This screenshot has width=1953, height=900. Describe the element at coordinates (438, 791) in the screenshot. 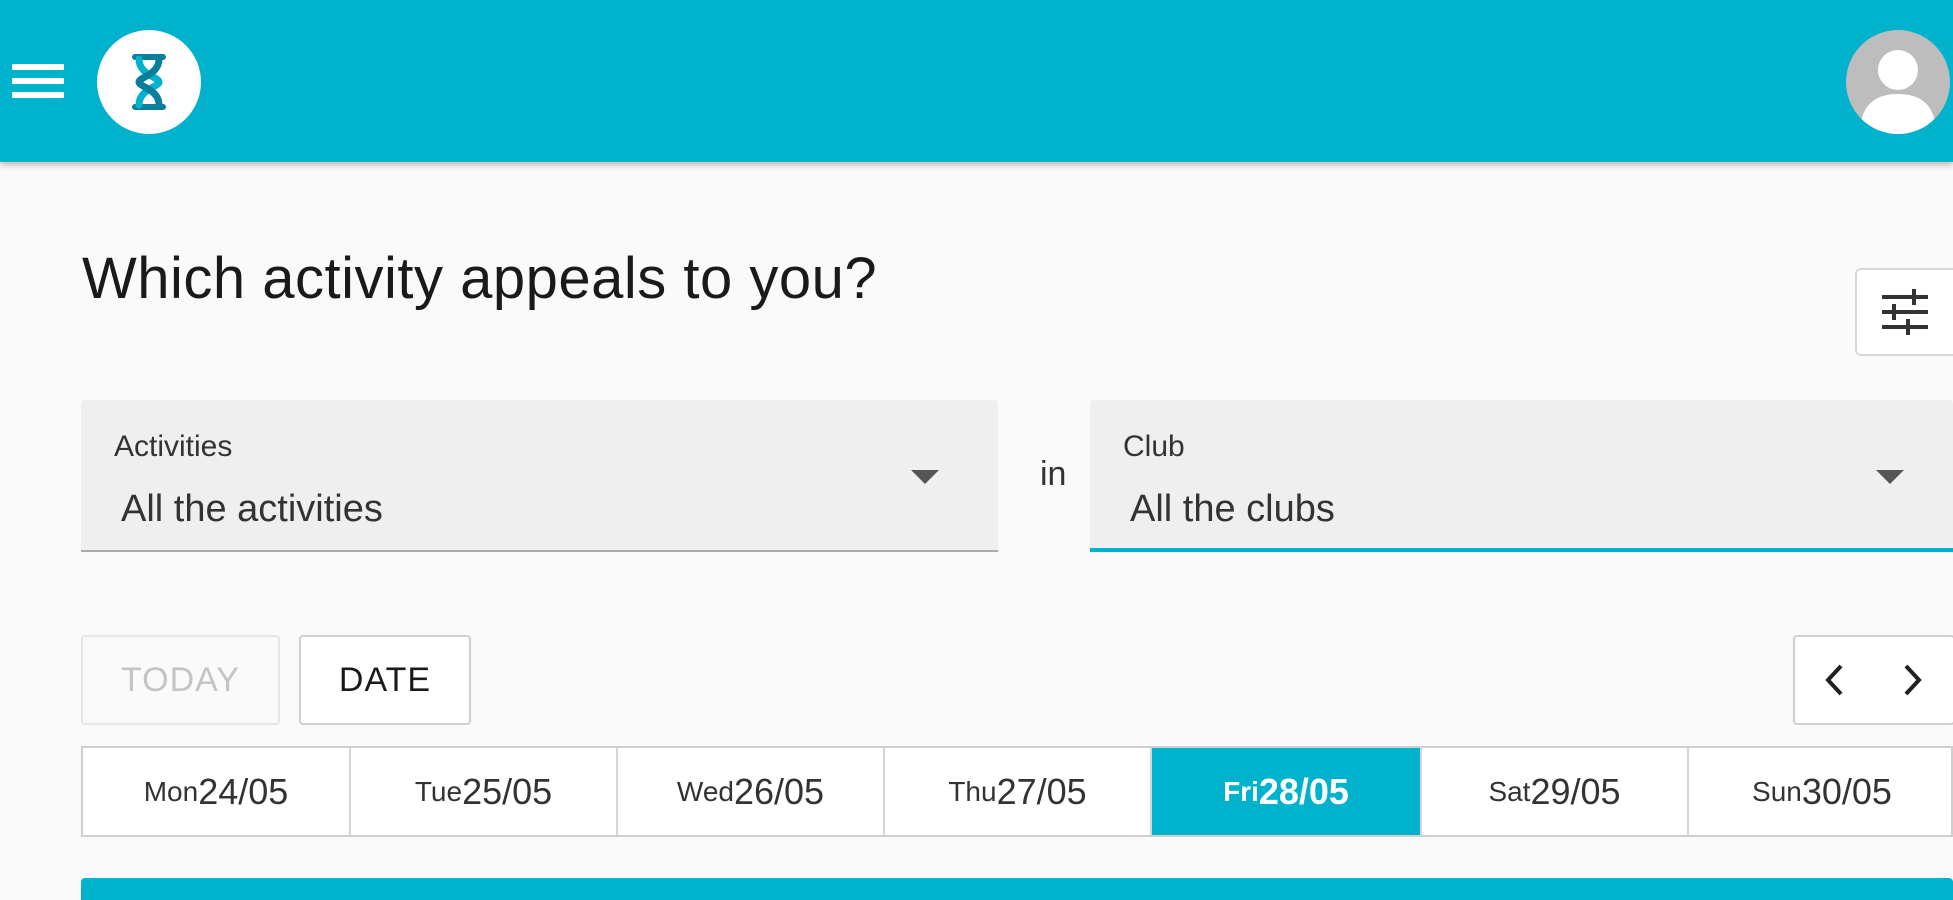

I see `day-of-week-label: Tue` at that location.